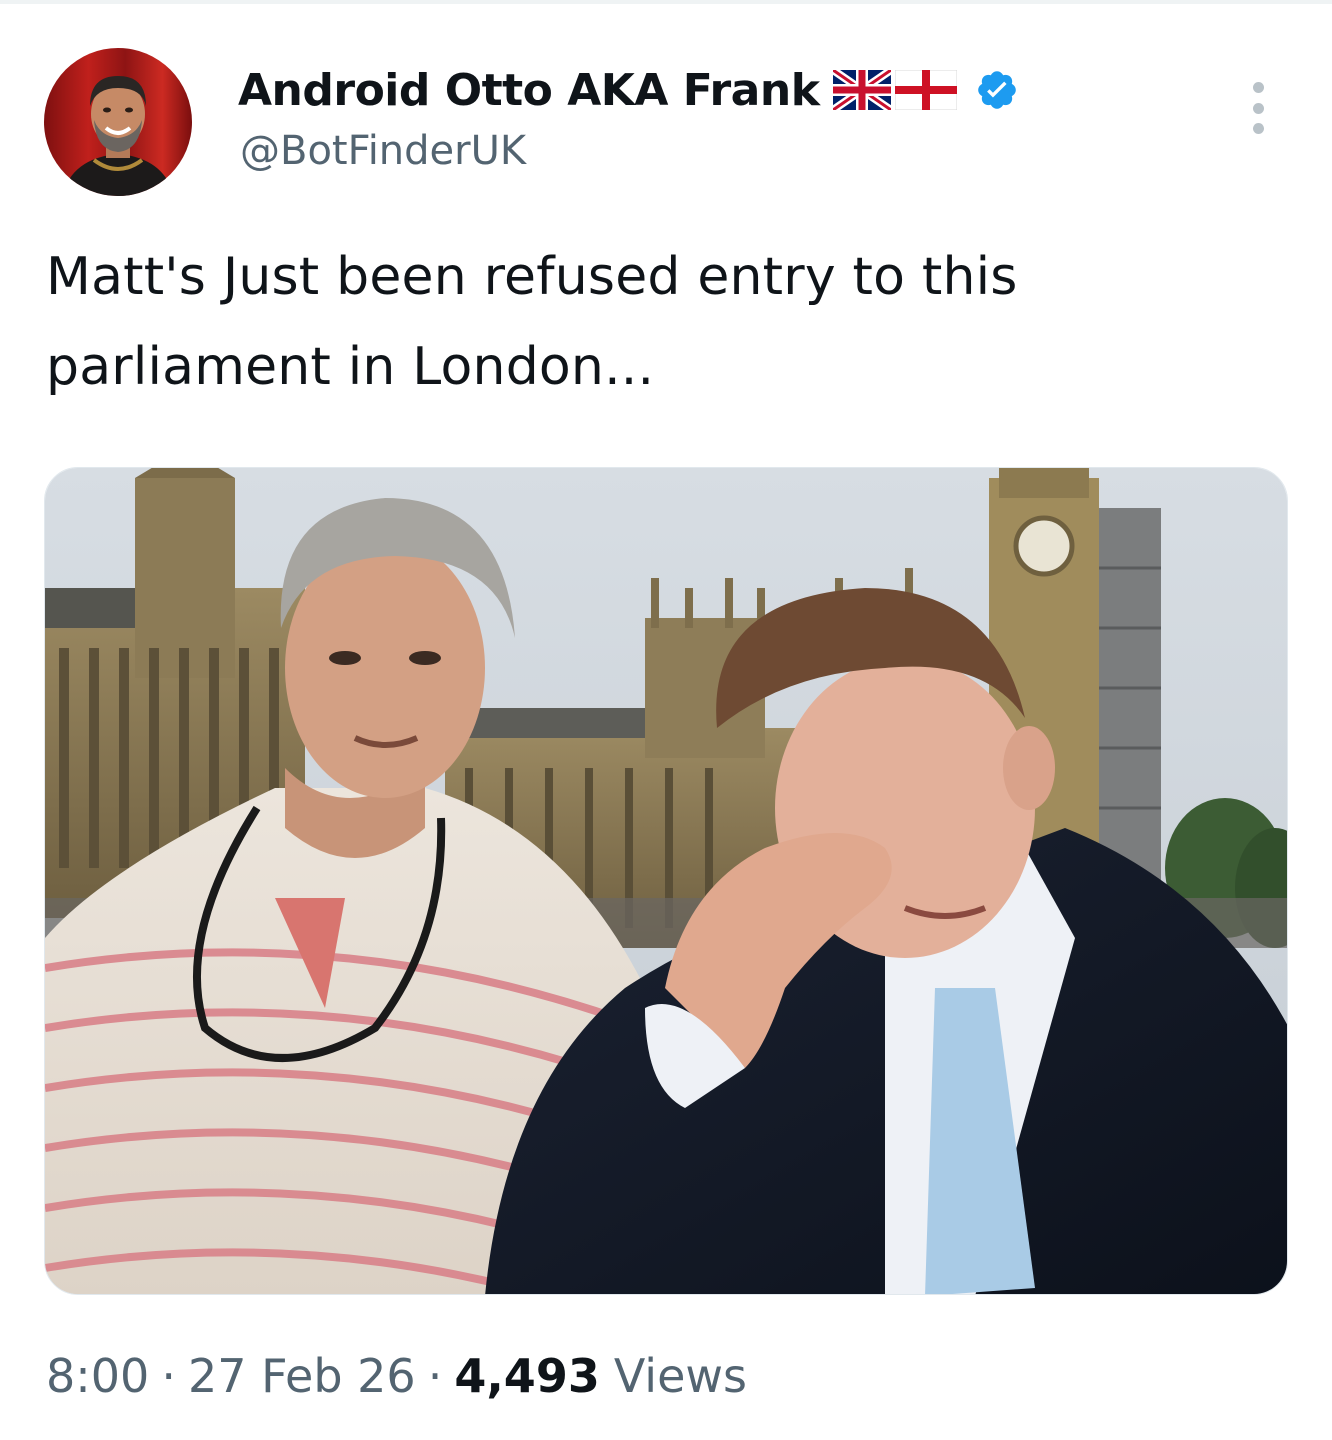  I want to click on verified-badge-icon, so click(997, 90).